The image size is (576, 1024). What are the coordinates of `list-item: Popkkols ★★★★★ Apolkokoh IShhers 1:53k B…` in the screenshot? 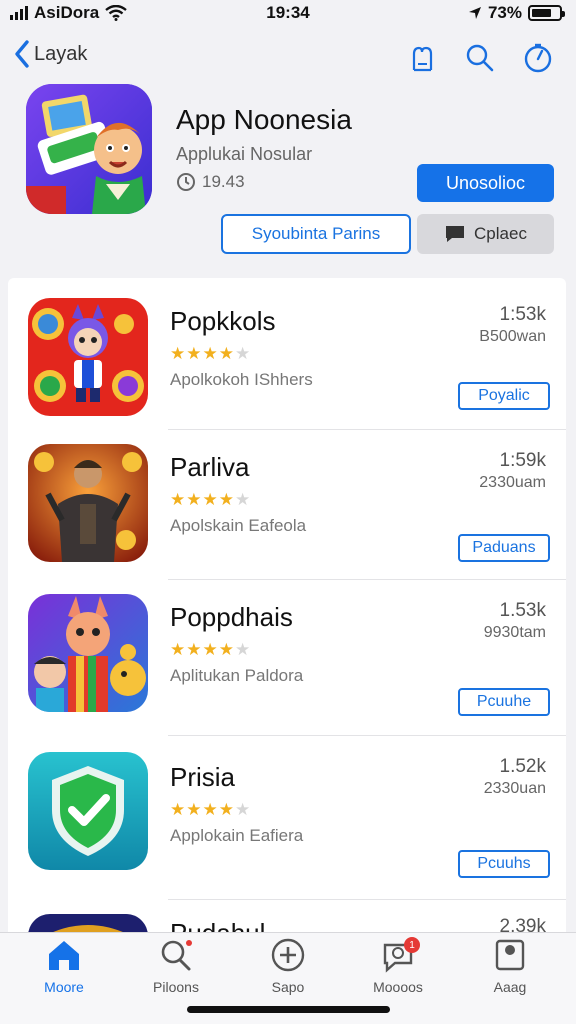 It's located at (287, 354).